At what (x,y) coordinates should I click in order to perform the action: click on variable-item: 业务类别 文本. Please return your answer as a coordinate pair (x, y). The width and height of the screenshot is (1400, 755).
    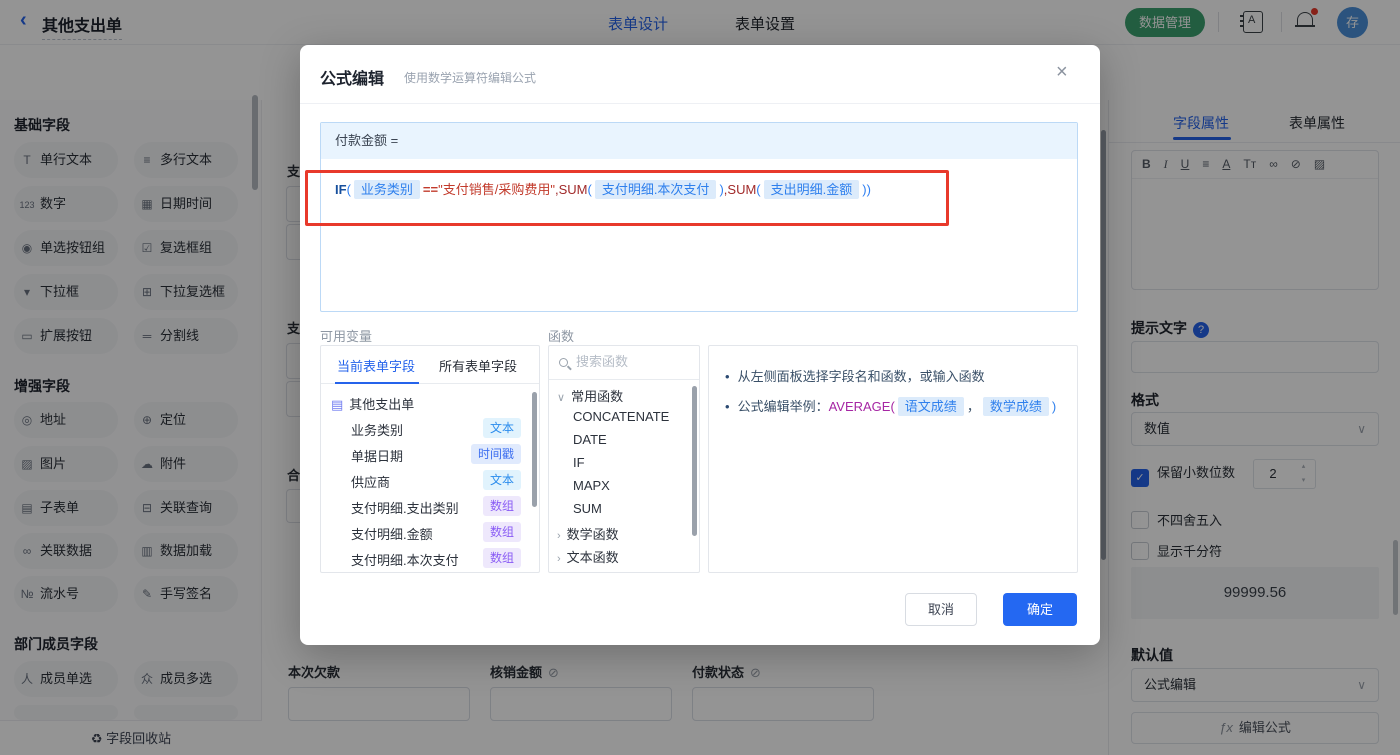
    Looking at the image, I should click on (442, 428).